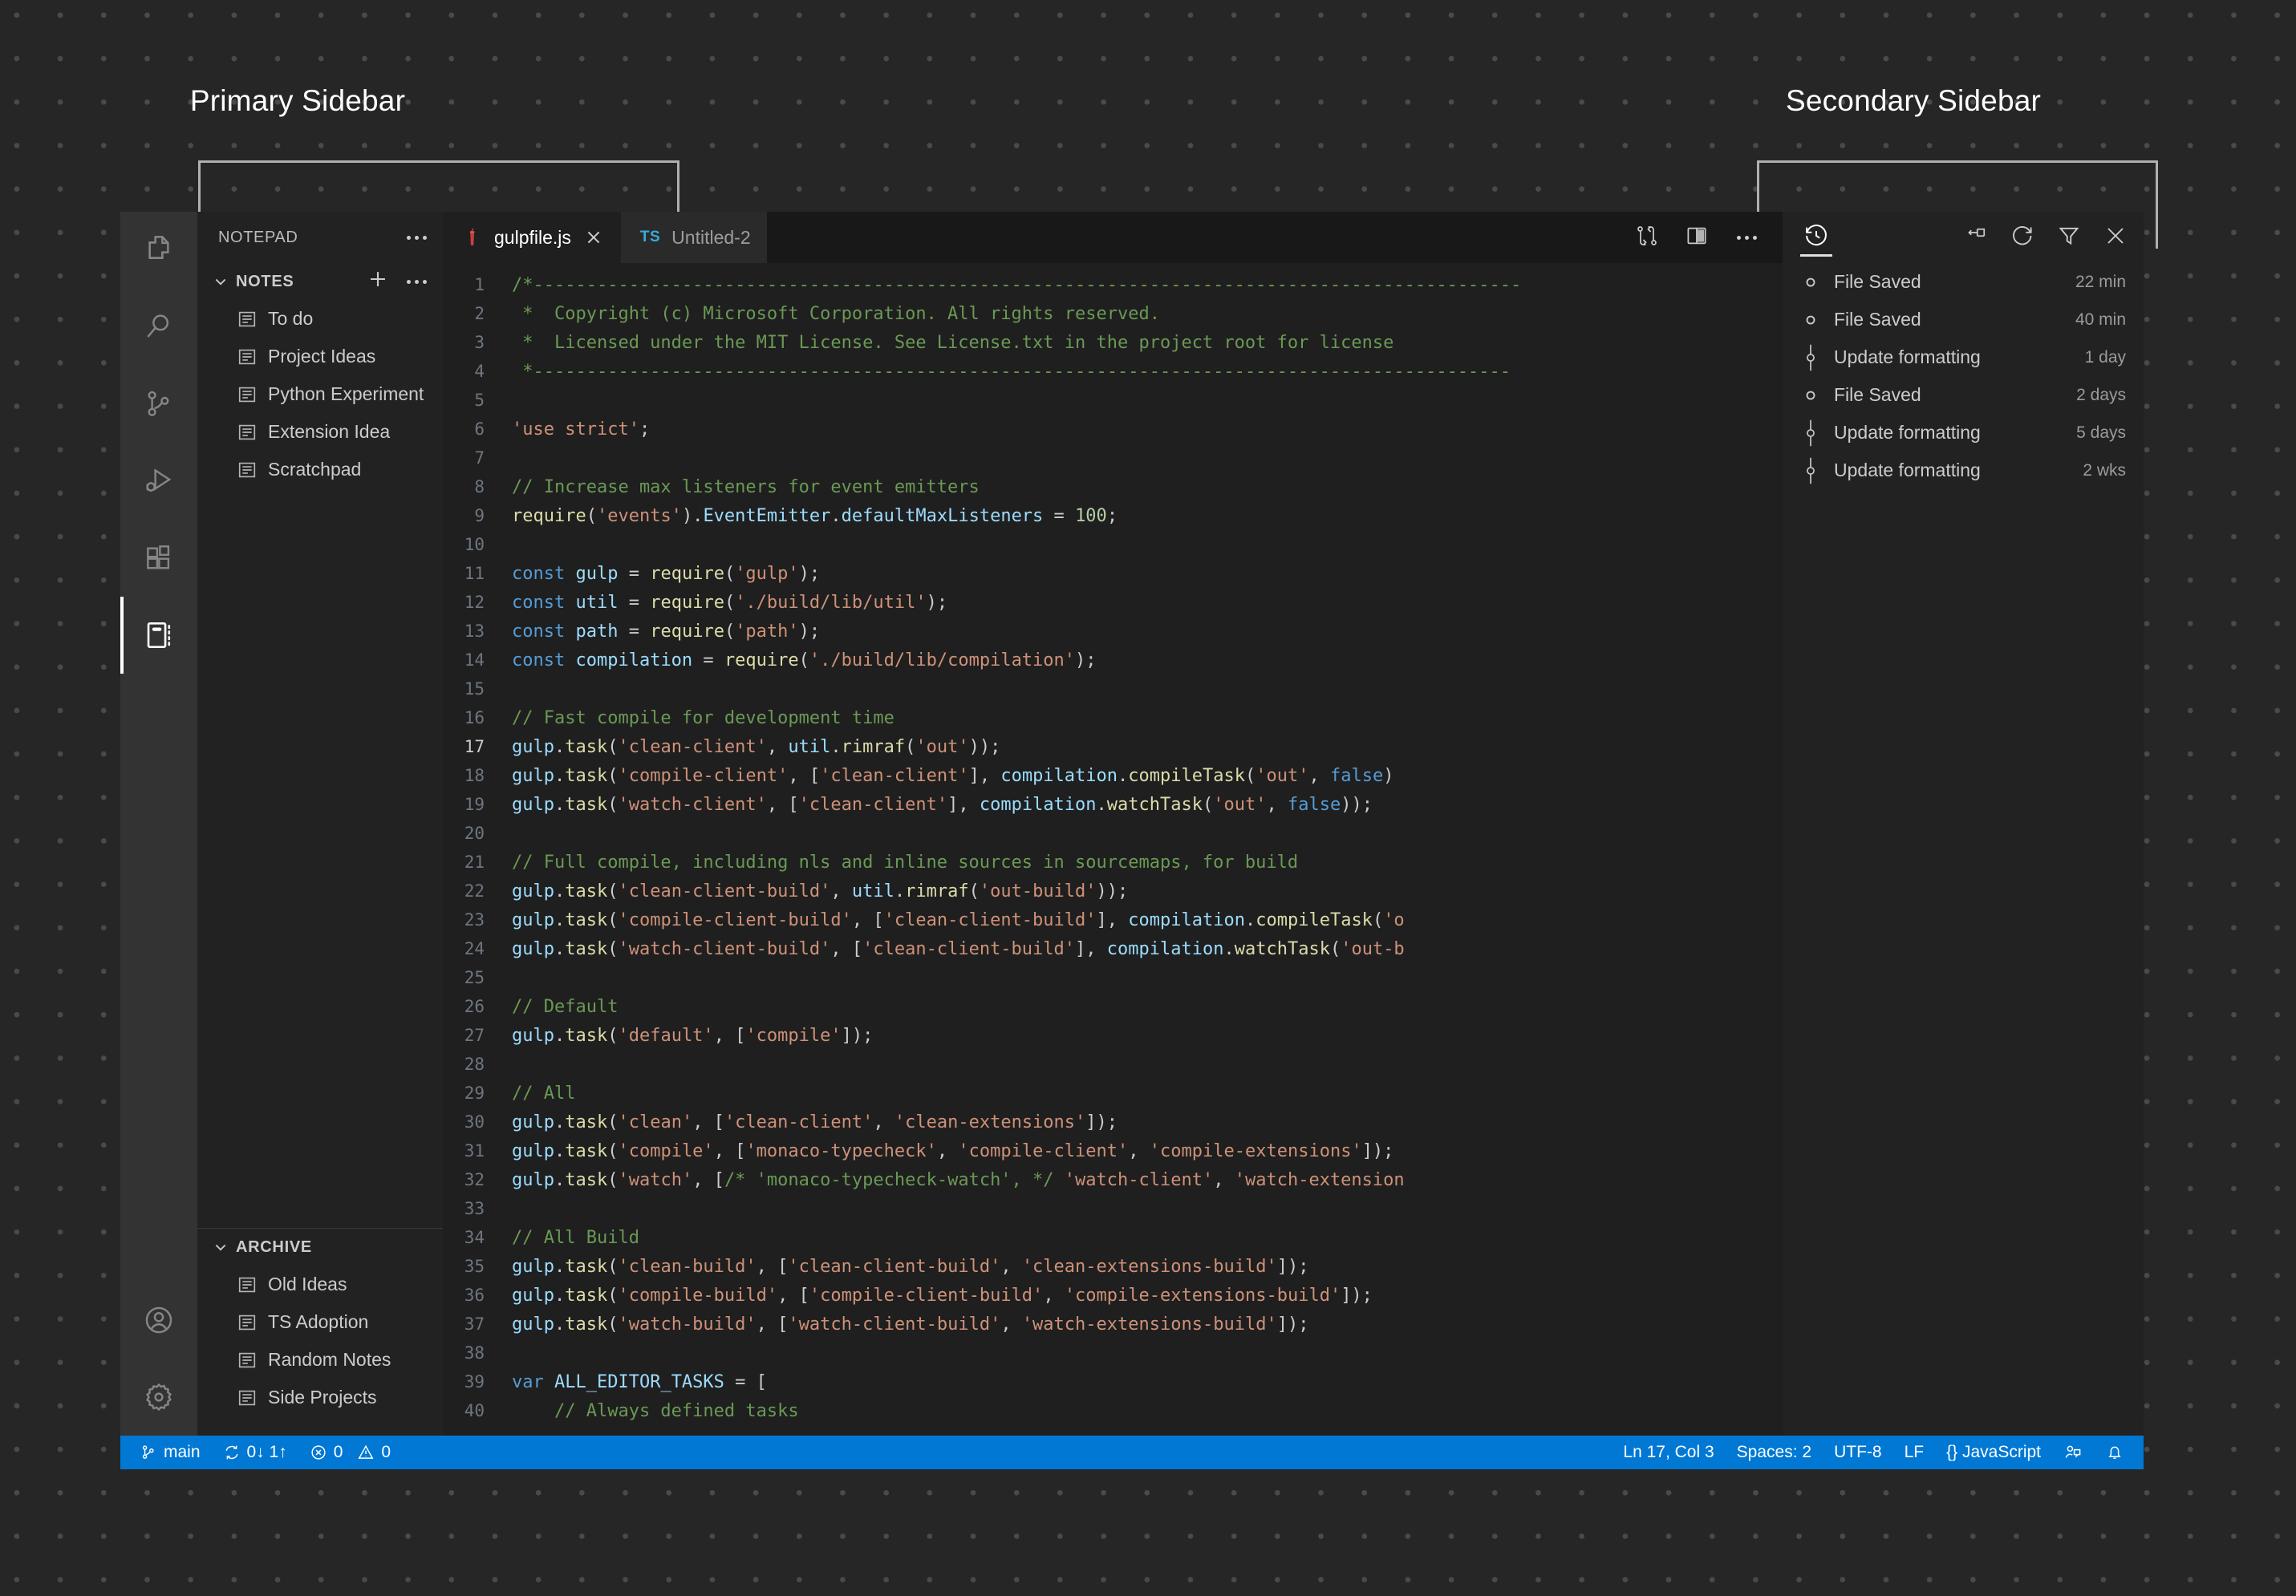 This screenshot has height=1596, width=2296. I want to click on activity-bar-item-explorer, so click(158, 250).